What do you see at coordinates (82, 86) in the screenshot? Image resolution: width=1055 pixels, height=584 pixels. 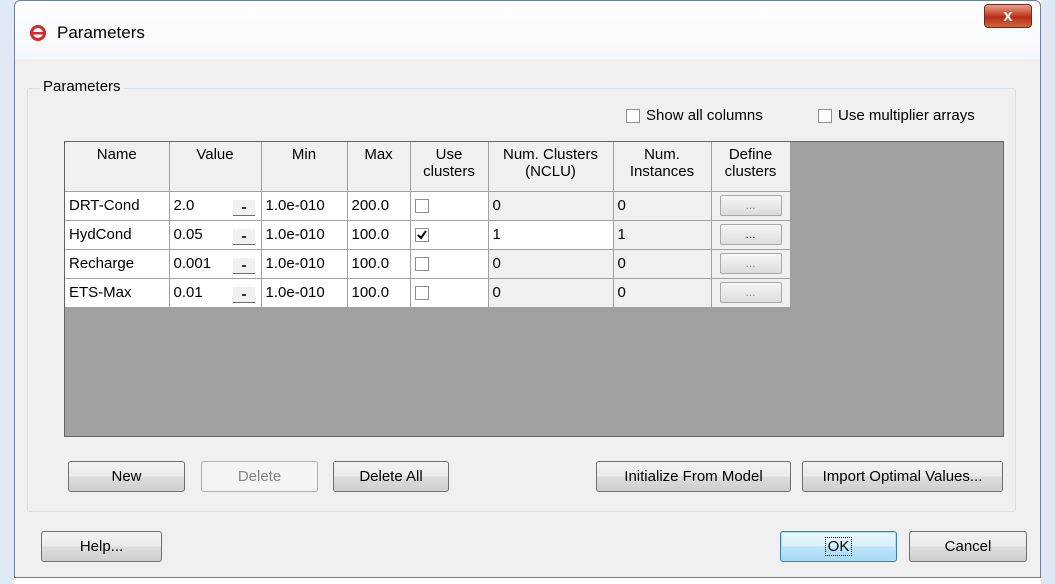 I see `groupbox-label: Parameters` at bounding box center [82, 86].